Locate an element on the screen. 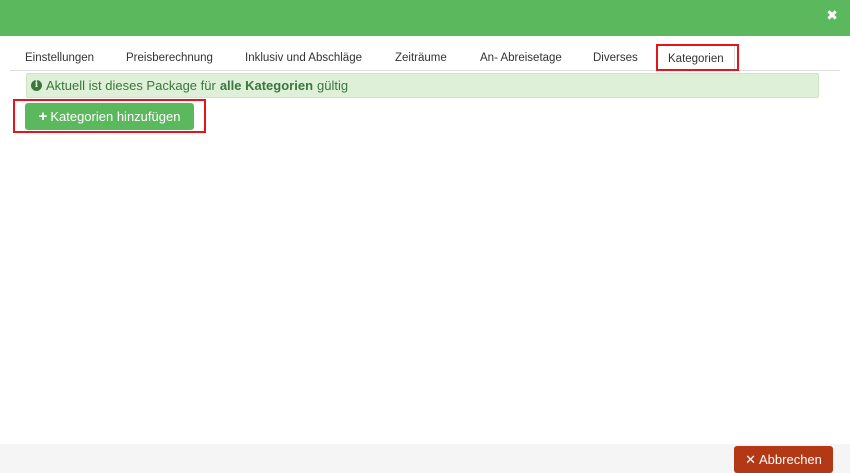  tab-zeitraeume: Zeiträume is located at coordinates (421, 58).